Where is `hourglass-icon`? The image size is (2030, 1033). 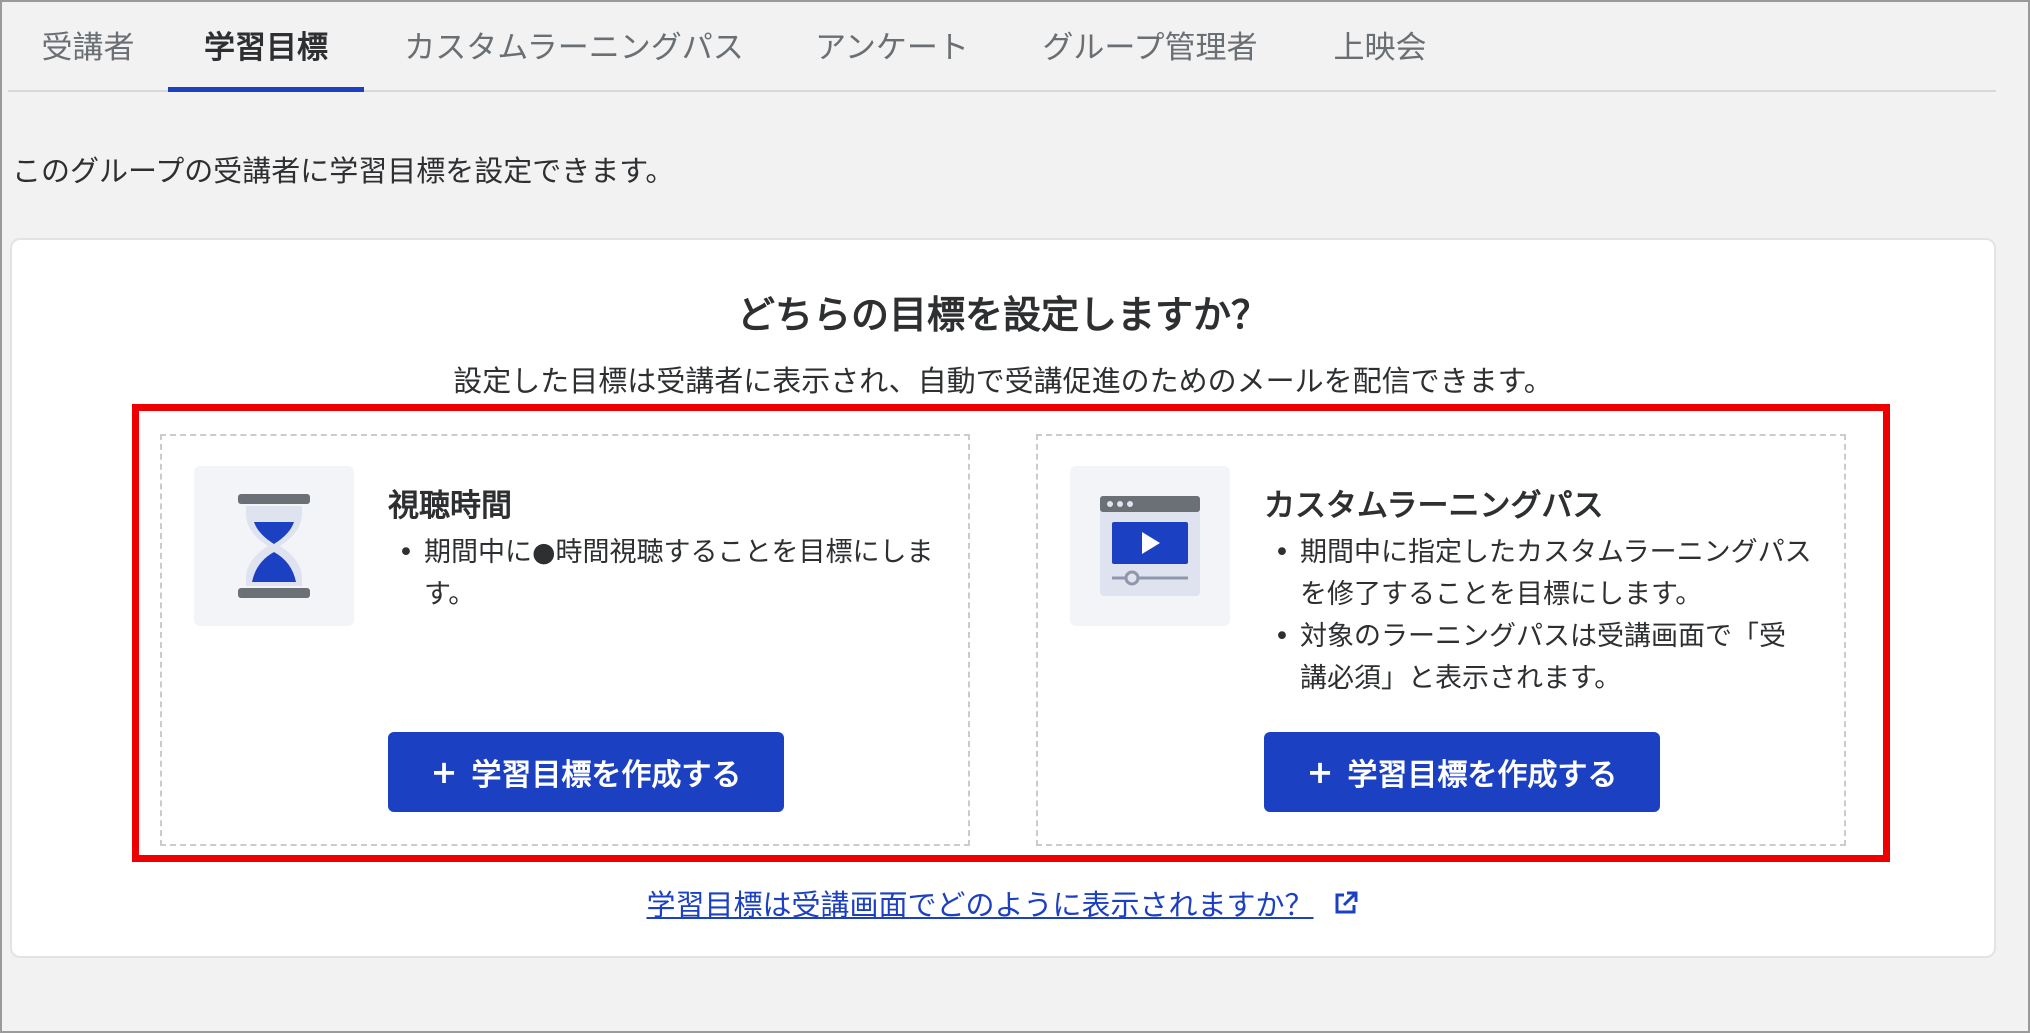
hourglass-icon is located at coordinates (274, 546).